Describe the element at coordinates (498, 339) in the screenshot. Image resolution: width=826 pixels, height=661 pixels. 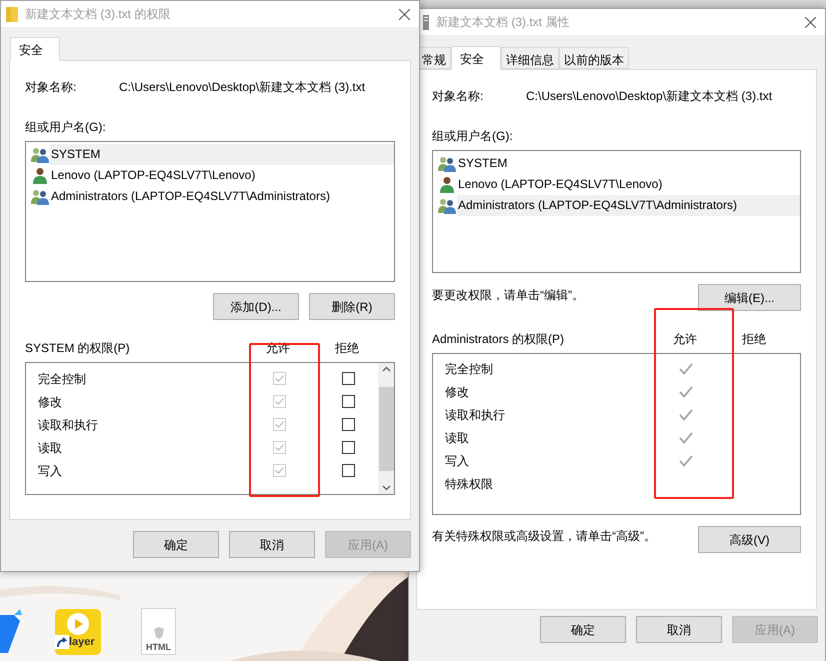
I see `permissions-label: Administrators 的权限(P)` at that location.